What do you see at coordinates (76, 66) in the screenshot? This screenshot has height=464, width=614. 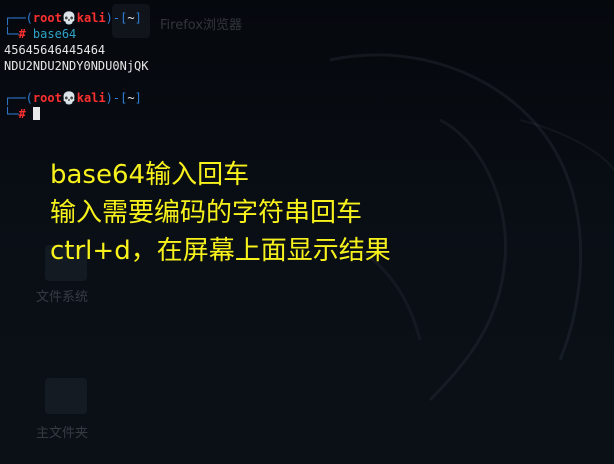 I see `output-line: NDU2NDU2NDY0NDU0NjQK` at bounding box center [76, 66].